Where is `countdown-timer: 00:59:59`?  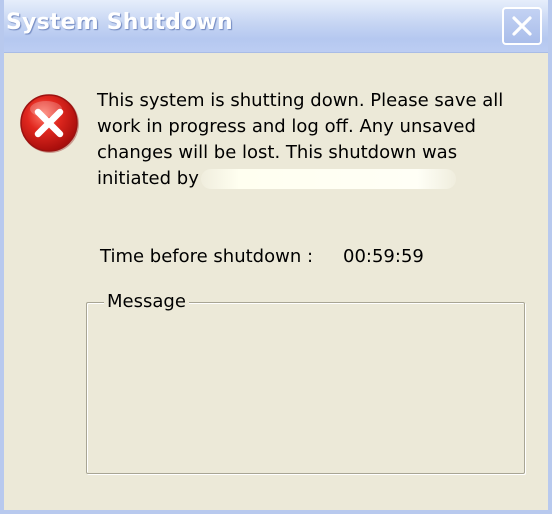
countdown-timer: 00:59:59 is located at coordinates (383, 256).